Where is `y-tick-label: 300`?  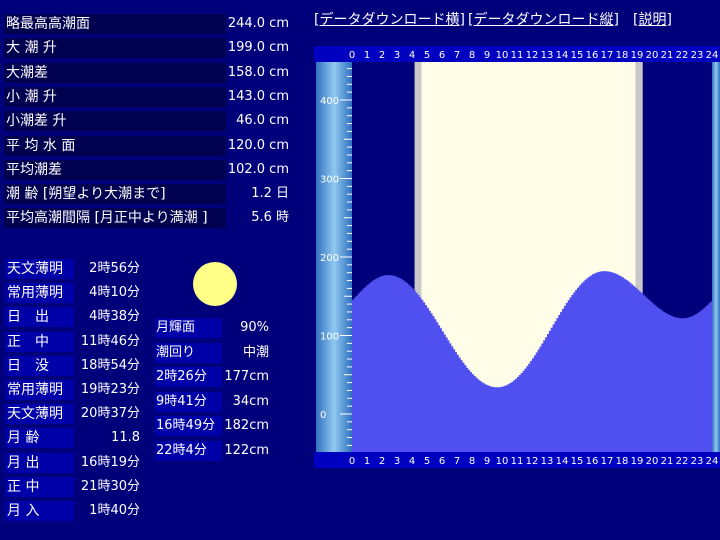
y-tick-label: 300 is located at coordinates (329, 180).